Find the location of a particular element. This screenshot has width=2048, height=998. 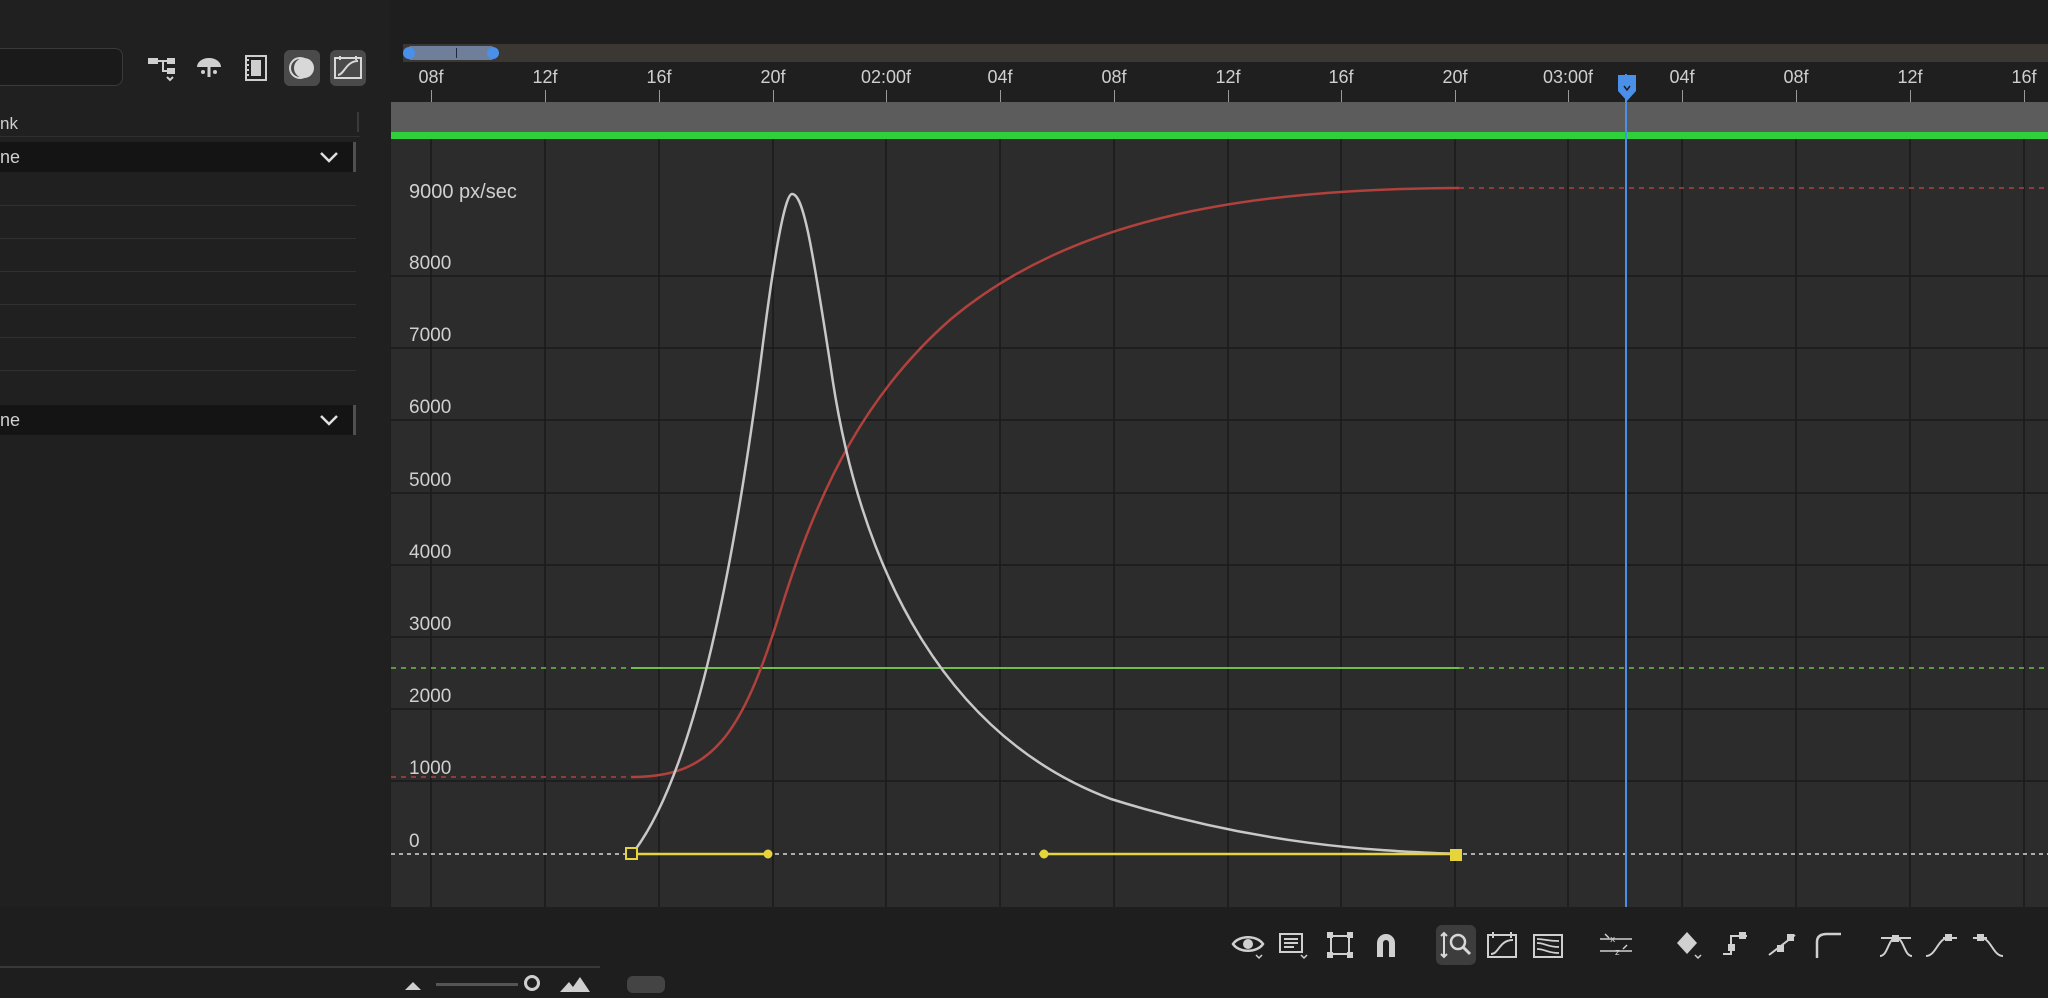

eye-icon is located at coordinates (1248, 945).